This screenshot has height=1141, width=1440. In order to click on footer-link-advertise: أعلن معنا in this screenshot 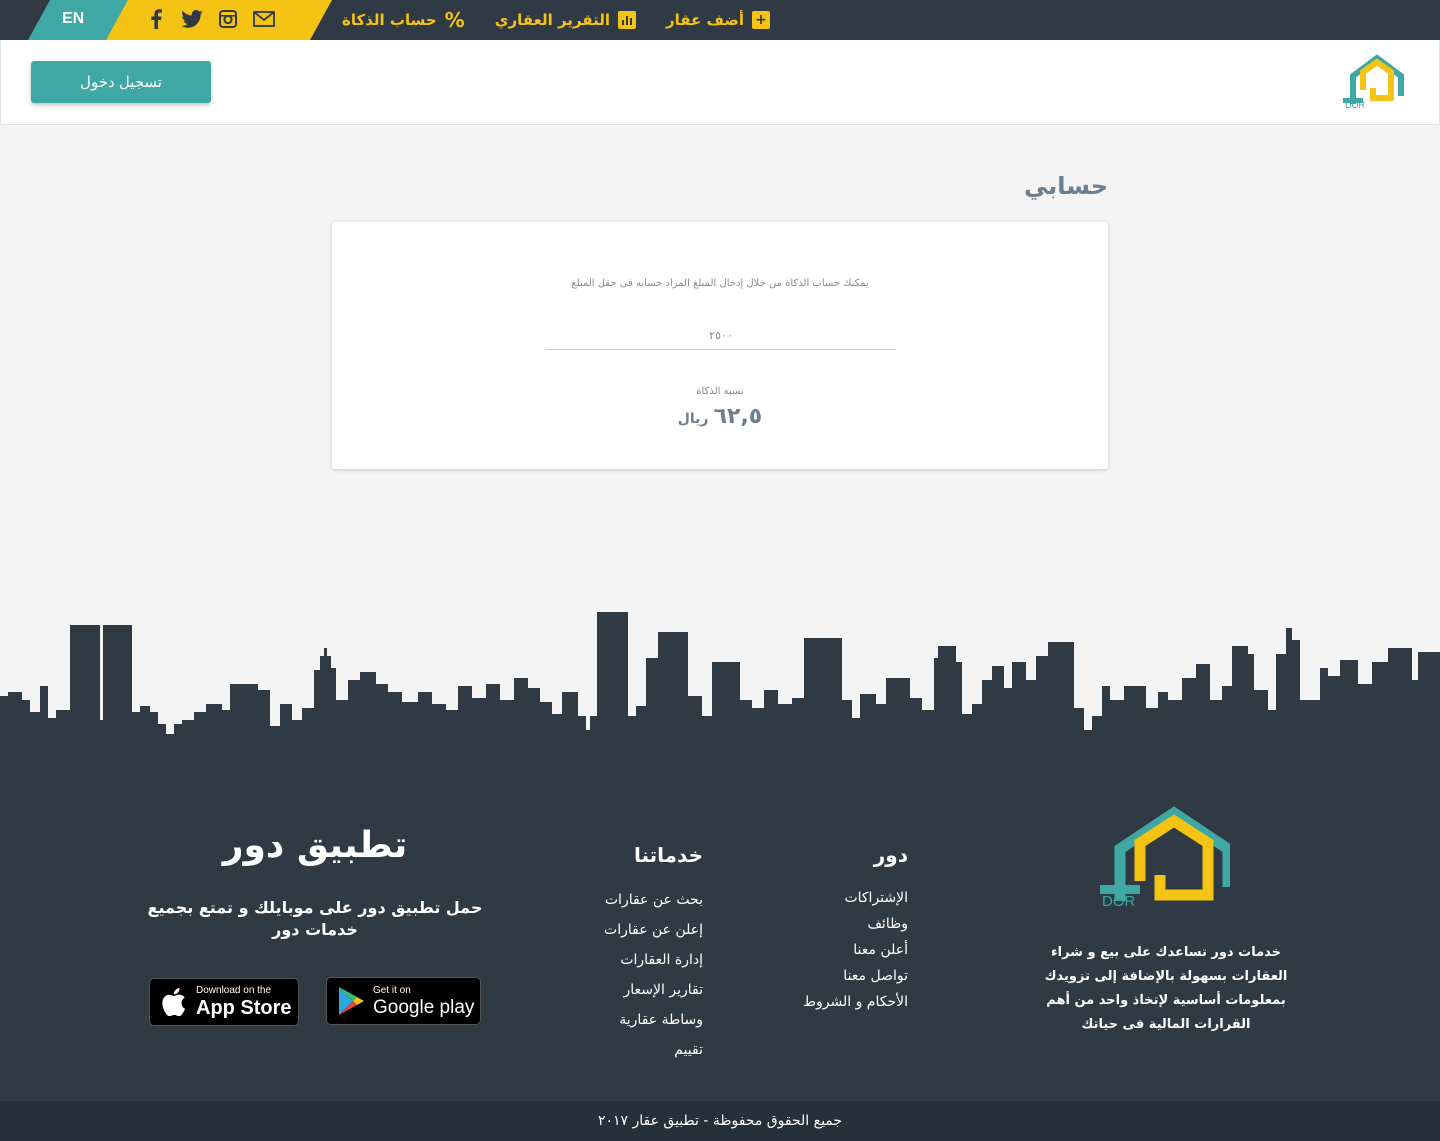, I will do `click(834, 950)`.